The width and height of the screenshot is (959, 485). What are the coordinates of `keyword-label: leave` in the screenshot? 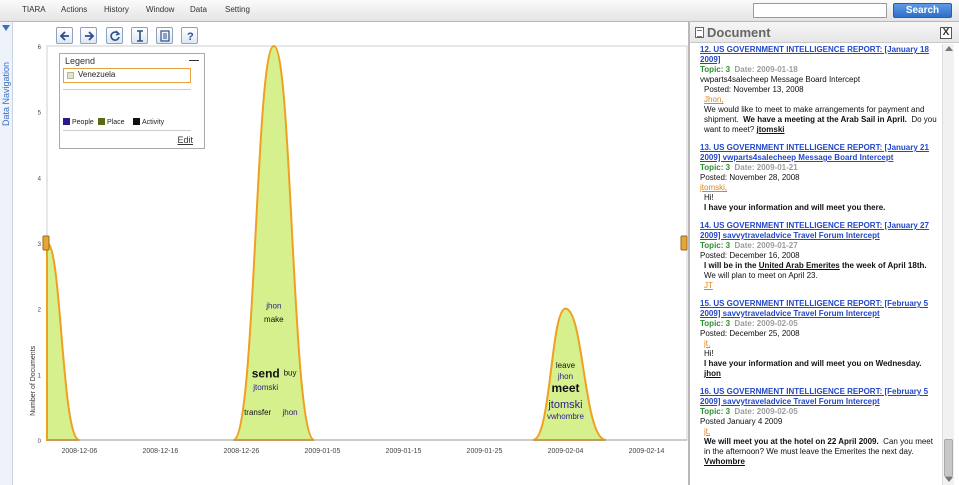 It's located at (566, 365).